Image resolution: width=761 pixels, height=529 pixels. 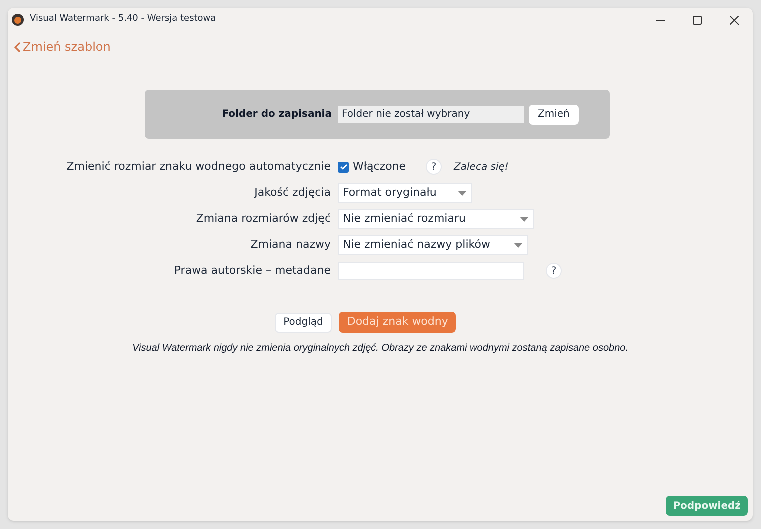 What do you see at coordinates (277, 115) in the screenshot?
I see `folder-label: Folder do zapisania` at bounding box center [277, 115].